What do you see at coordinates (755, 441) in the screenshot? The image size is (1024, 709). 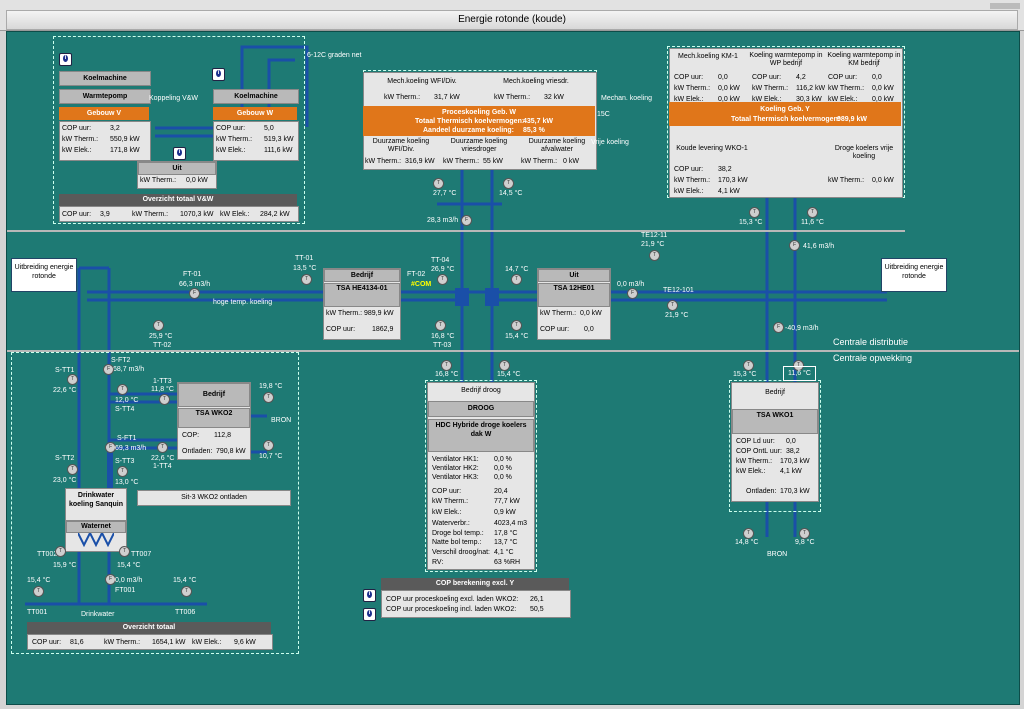 I see `ld-label: COP Ld uur:` at bounding box center [755, 441].